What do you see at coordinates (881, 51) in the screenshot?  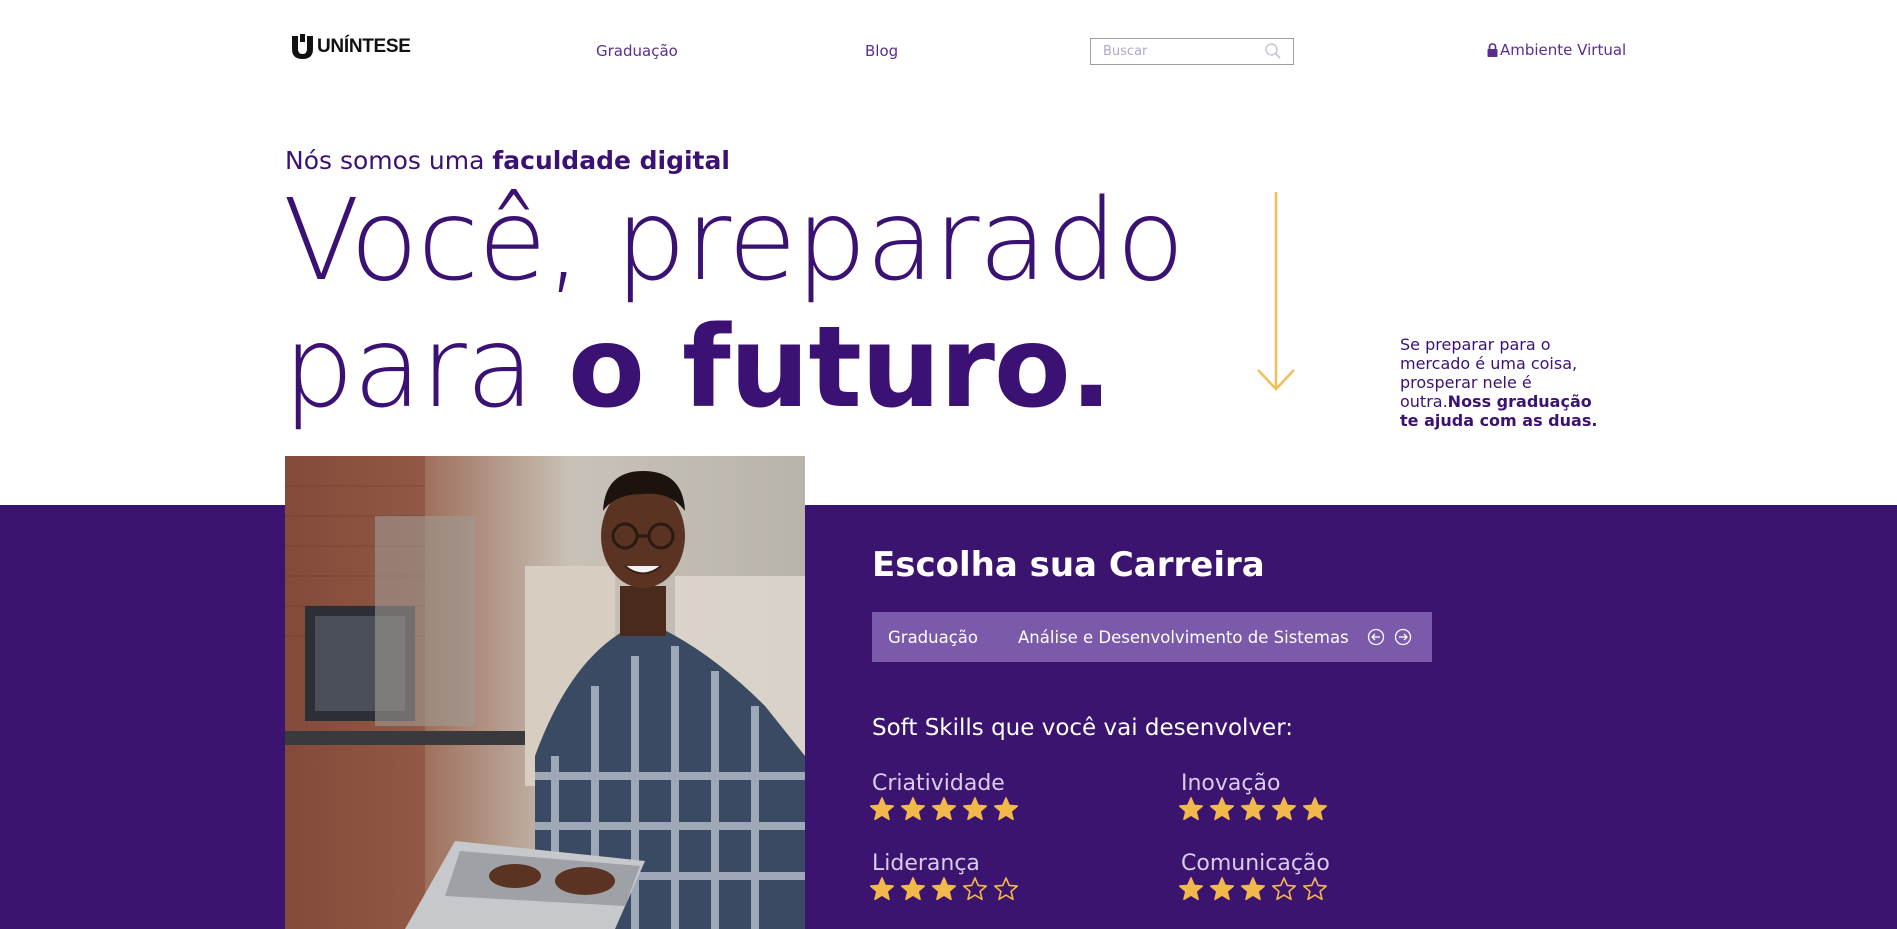 I see `nav-blog: Blog` at bounding box center [881, 51].